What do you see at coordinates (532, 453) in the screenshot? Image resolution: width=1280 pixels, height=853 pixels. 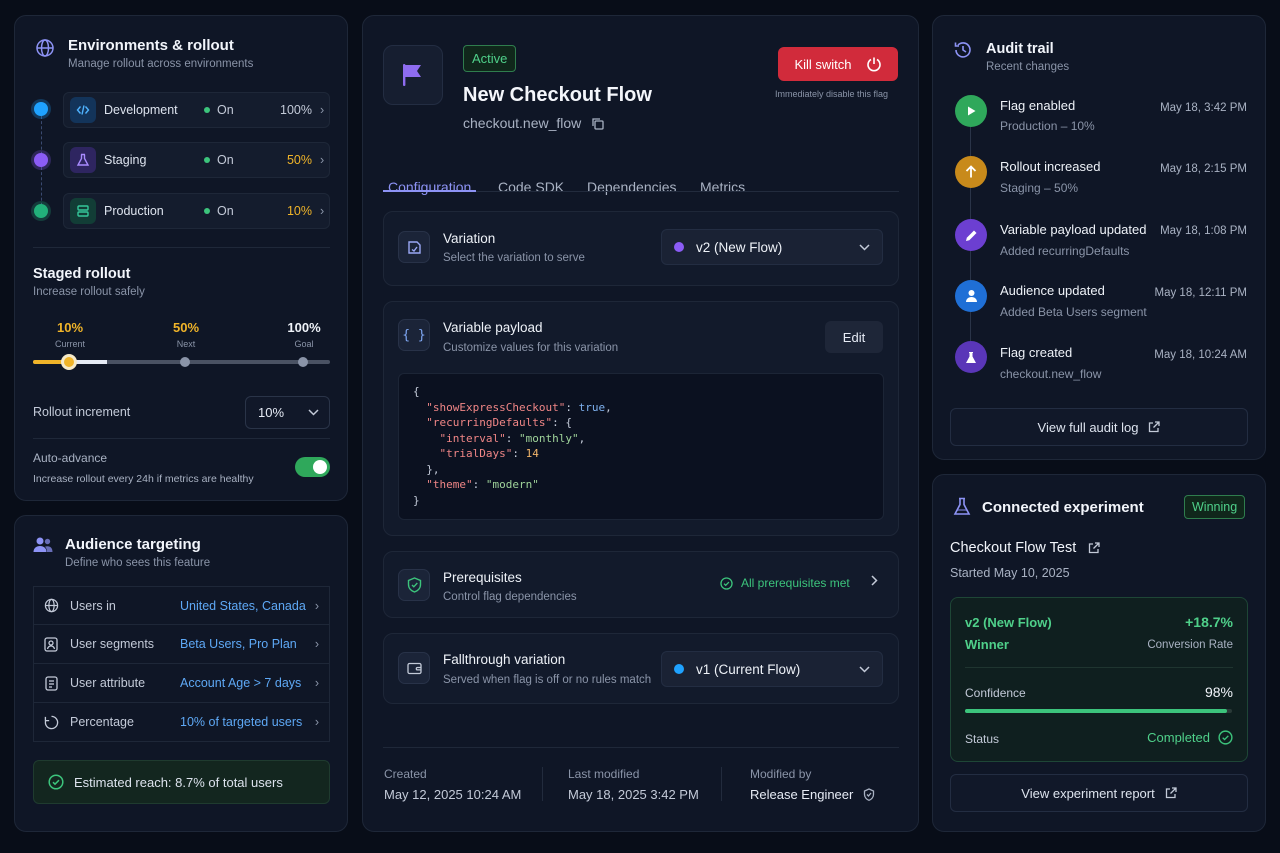 I see `code-token: 14` at bounding box center [532, 453].